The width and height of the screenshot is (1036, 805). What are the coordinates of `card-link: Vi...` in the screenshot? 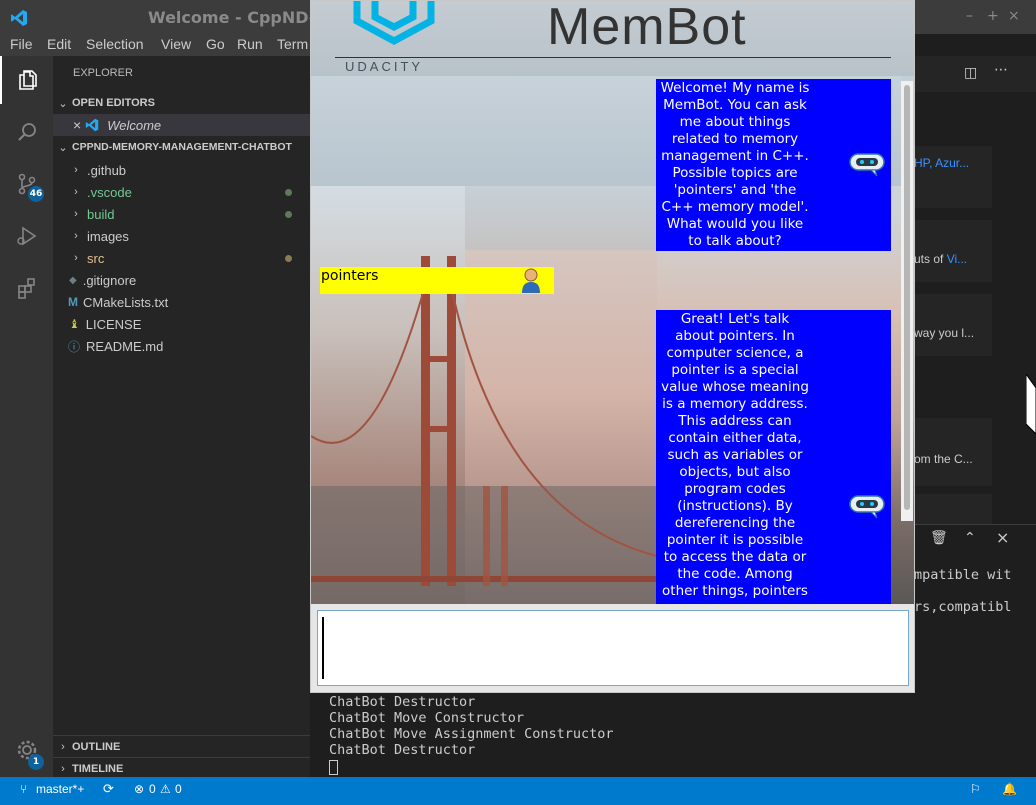 It's located at (957, 259).